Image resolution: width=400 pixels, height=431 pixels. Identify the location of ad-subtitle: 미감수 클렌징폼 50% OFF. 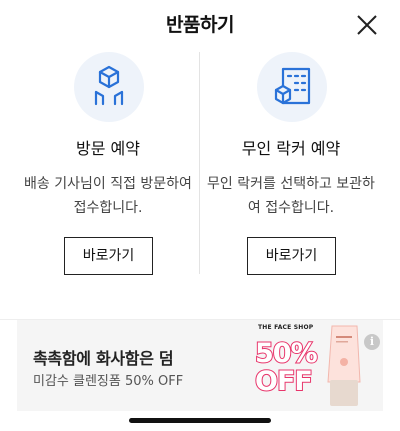
(108, 381).